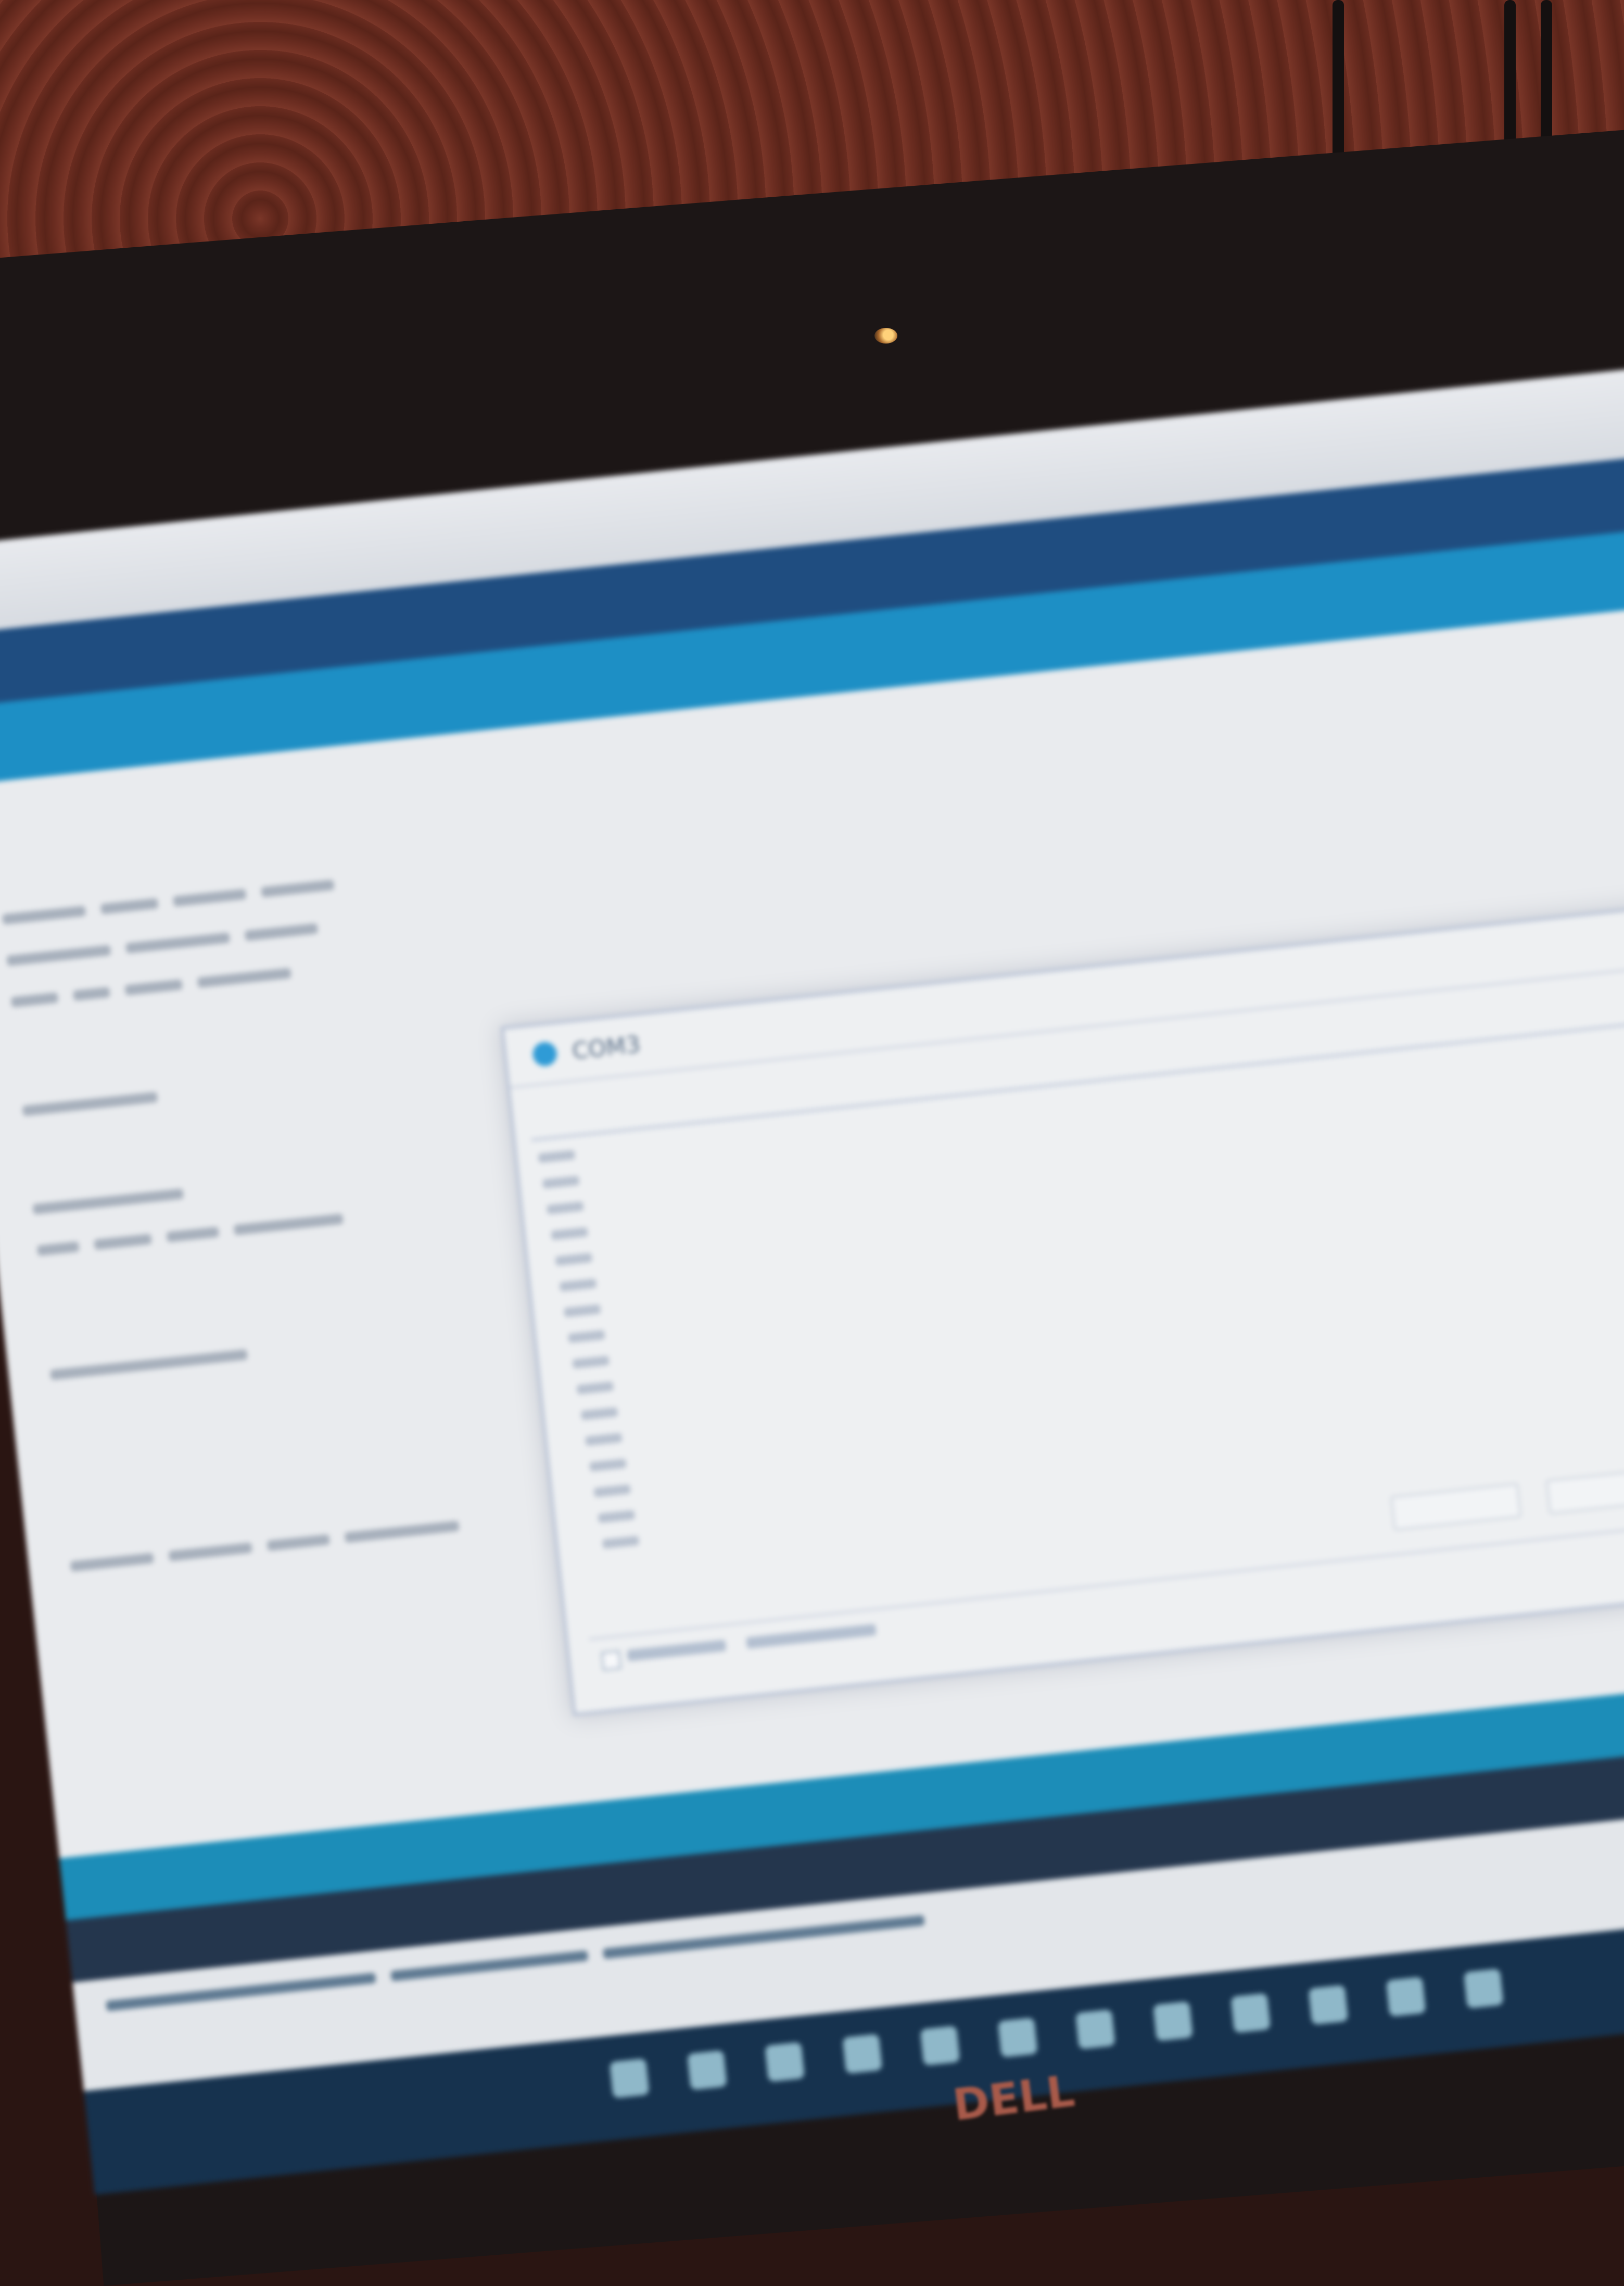 This screenshot has width=1624, height=2286. I want to click on timestamp-label, so click(811, 1636).